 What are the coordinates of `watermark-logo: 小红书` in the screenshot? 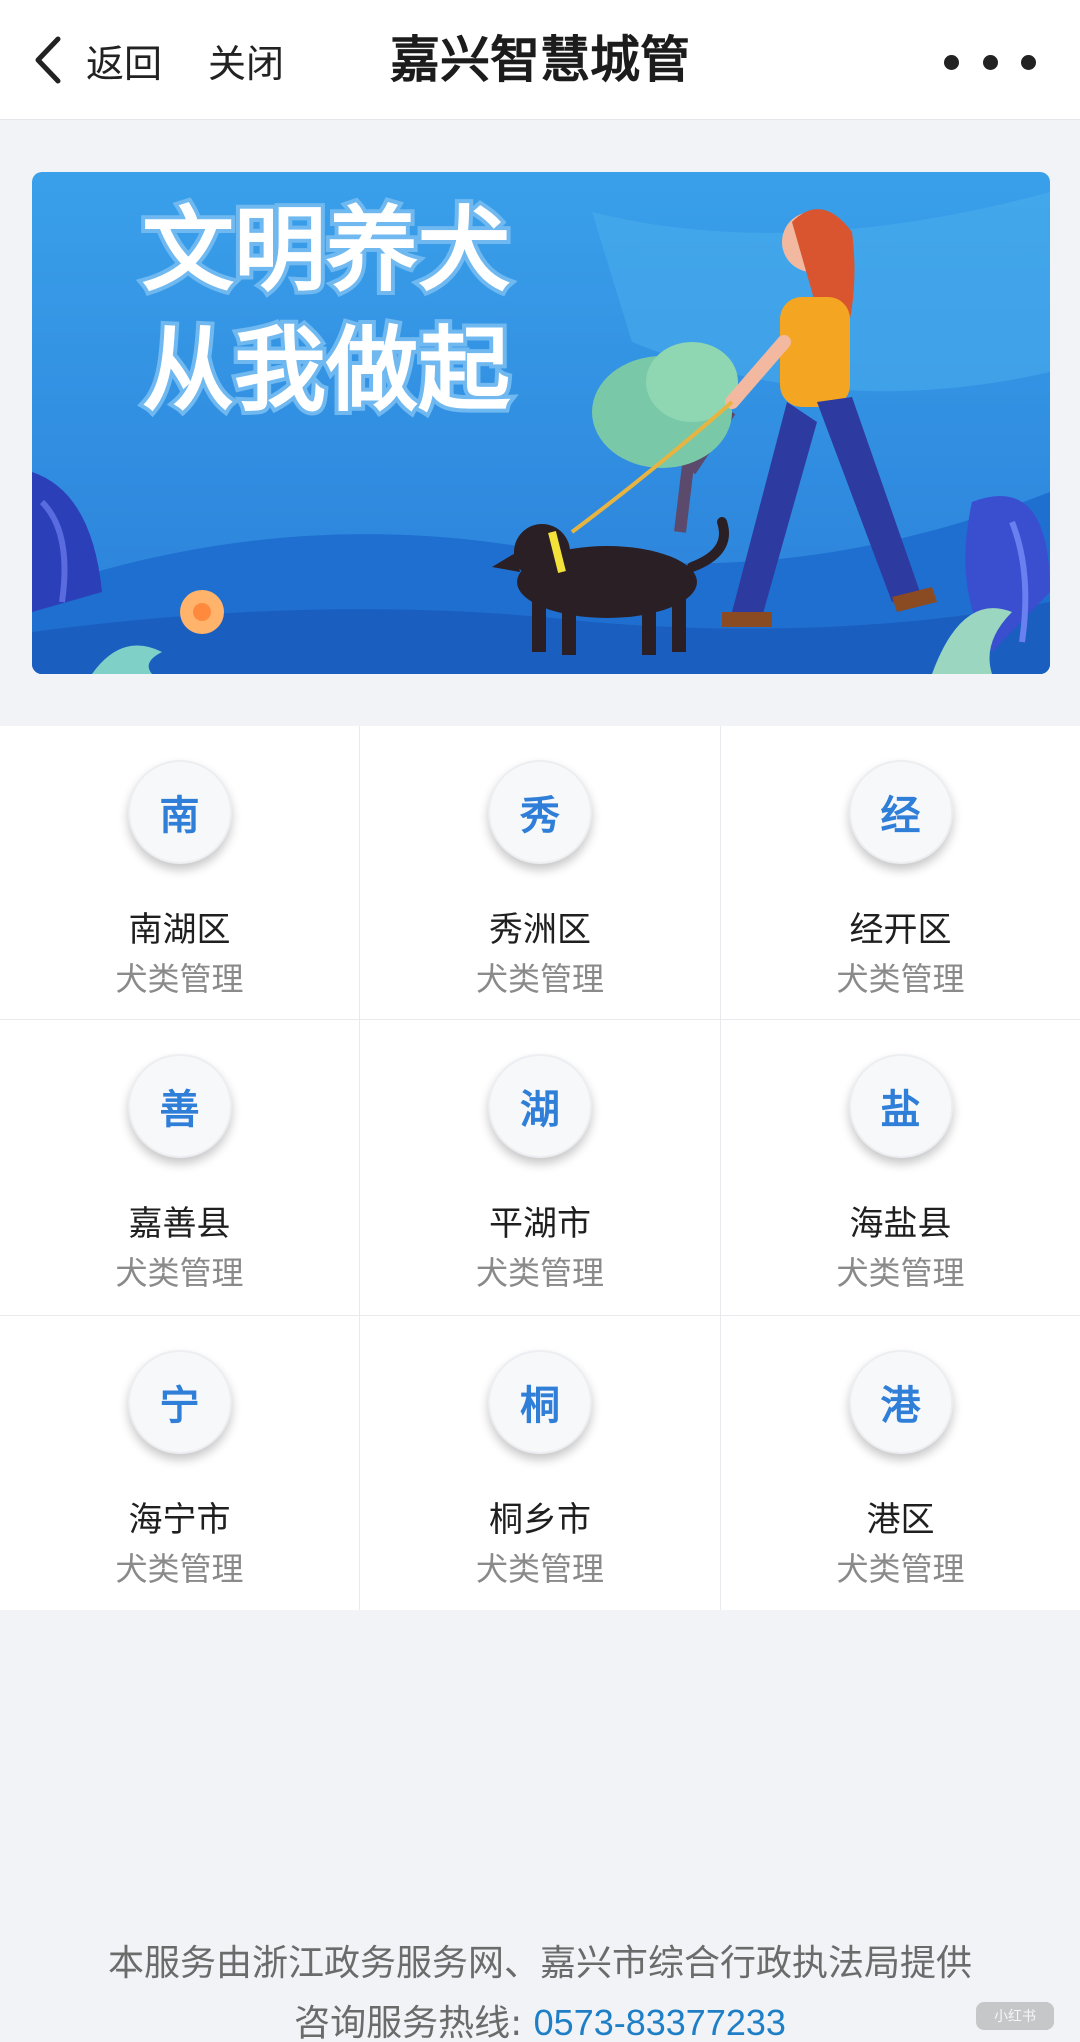 It's located at (1015, 2016).